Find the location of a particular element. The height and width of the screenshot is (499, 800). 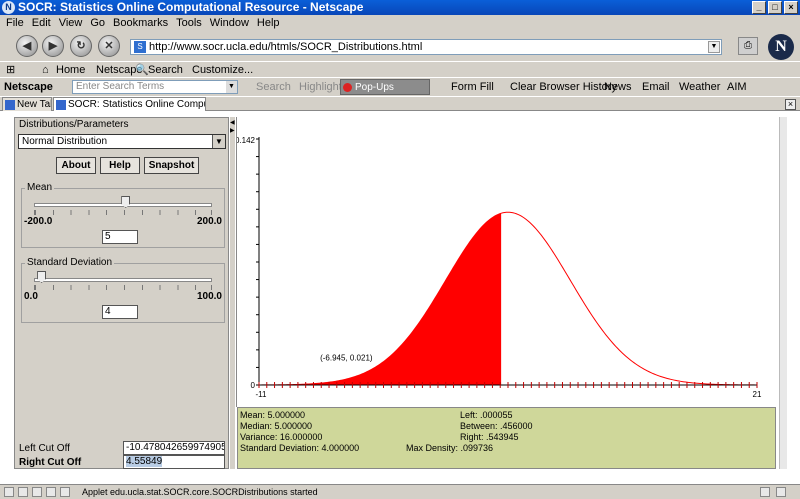

tab-new-label: New Tab is located at coordinates (34, 104).